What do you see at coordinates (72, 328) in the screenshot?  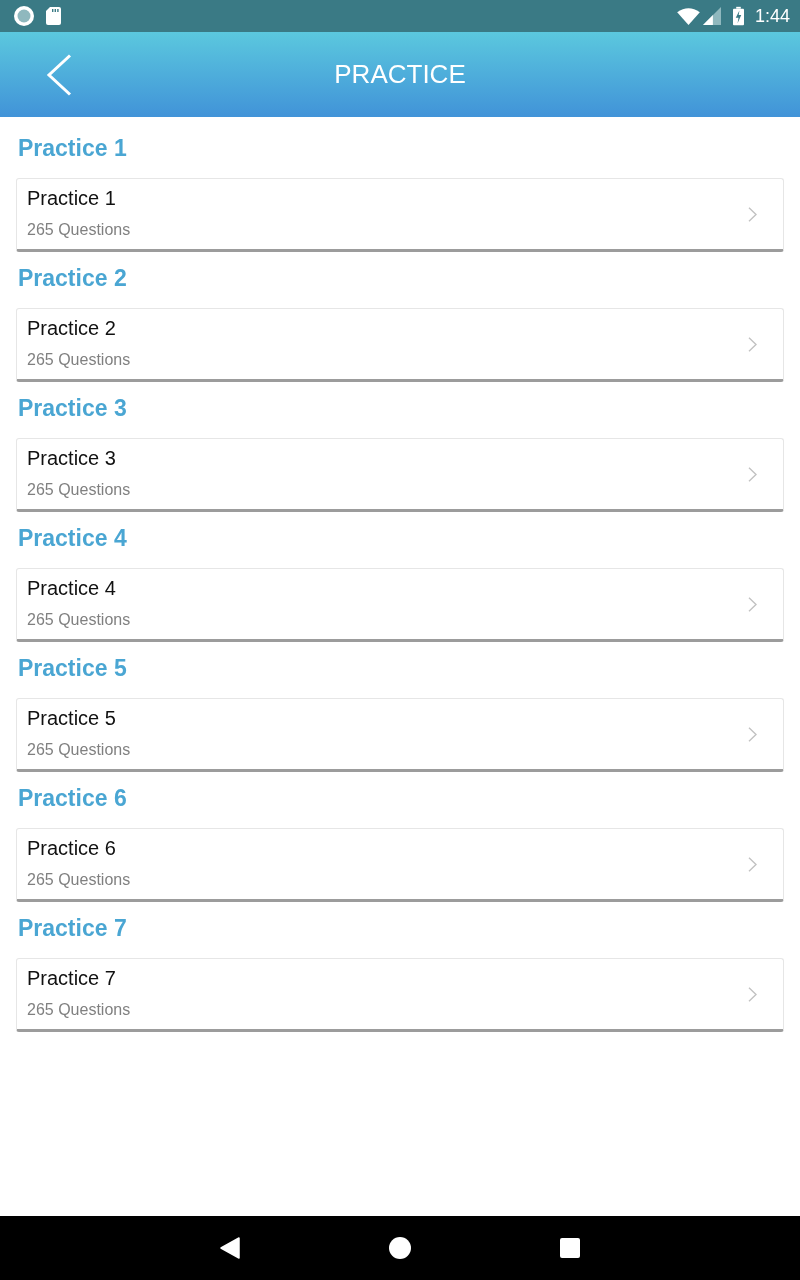 I see `card-title: Practice 2` at bounding box center [72, 328].